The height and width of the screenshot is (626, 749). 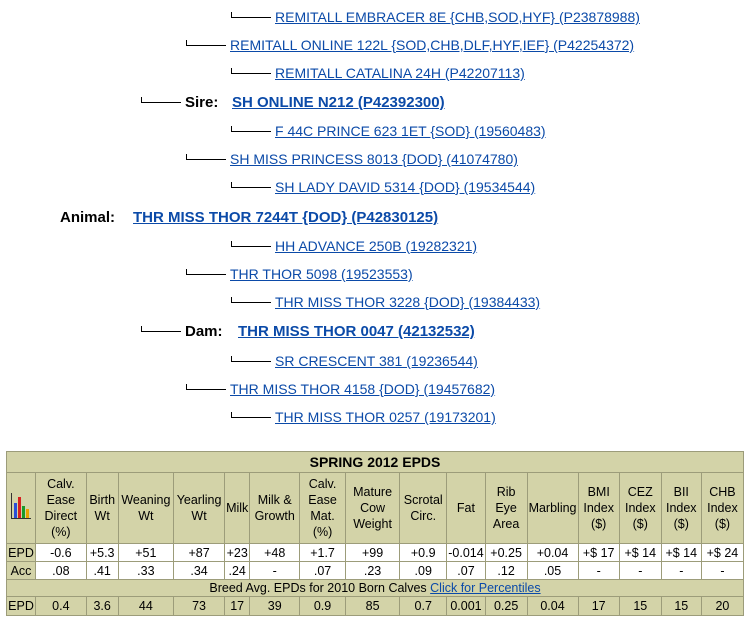 What do you see at coordinates (405, 187) in the screenshot?
I see `pedigree-sdd-link: SH LADY DAVID 5314 {DOD} (19534544)` at bounding box center [405, 187].